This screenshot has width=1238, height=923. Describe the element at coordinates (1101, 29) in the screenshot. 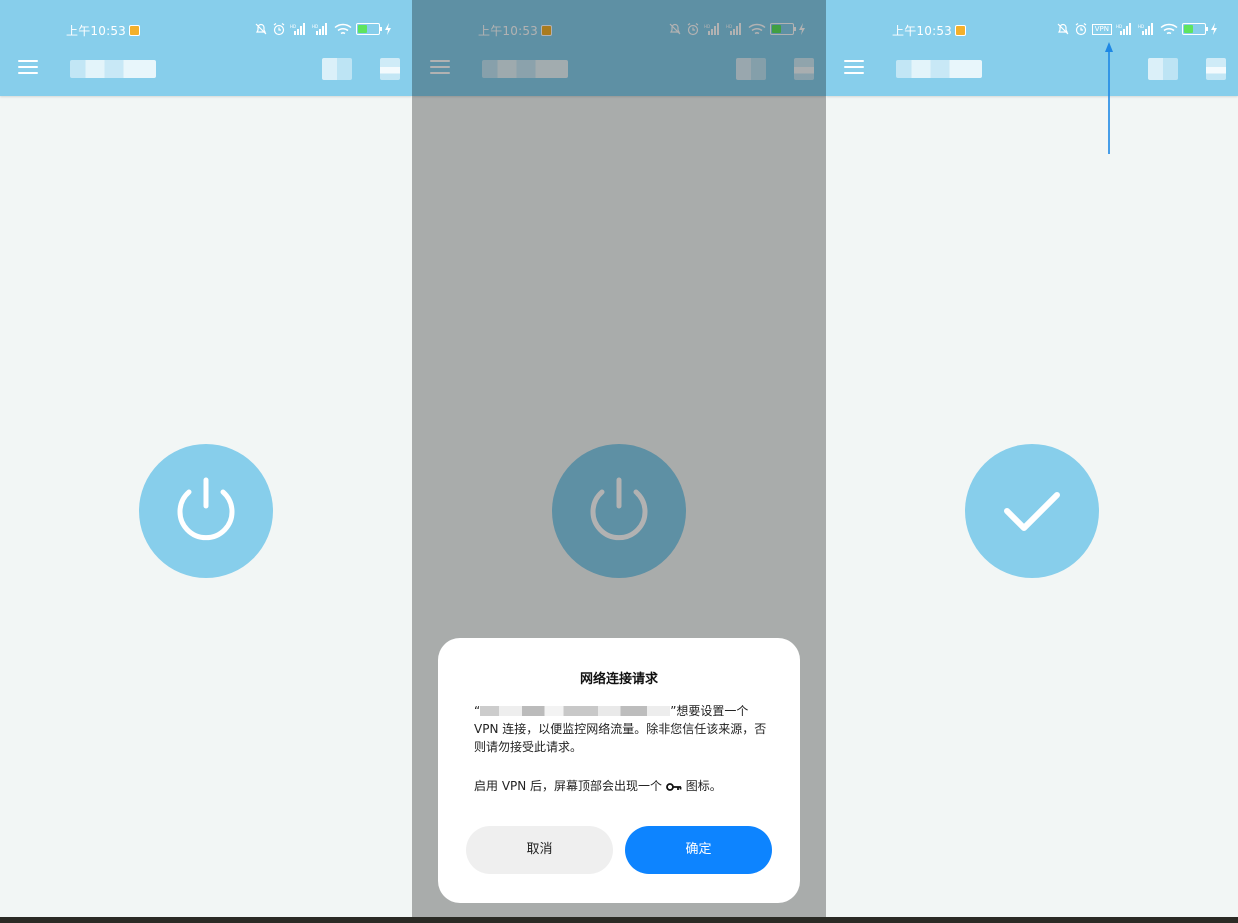

I see `vpn-status-icon: VPN` at that location.